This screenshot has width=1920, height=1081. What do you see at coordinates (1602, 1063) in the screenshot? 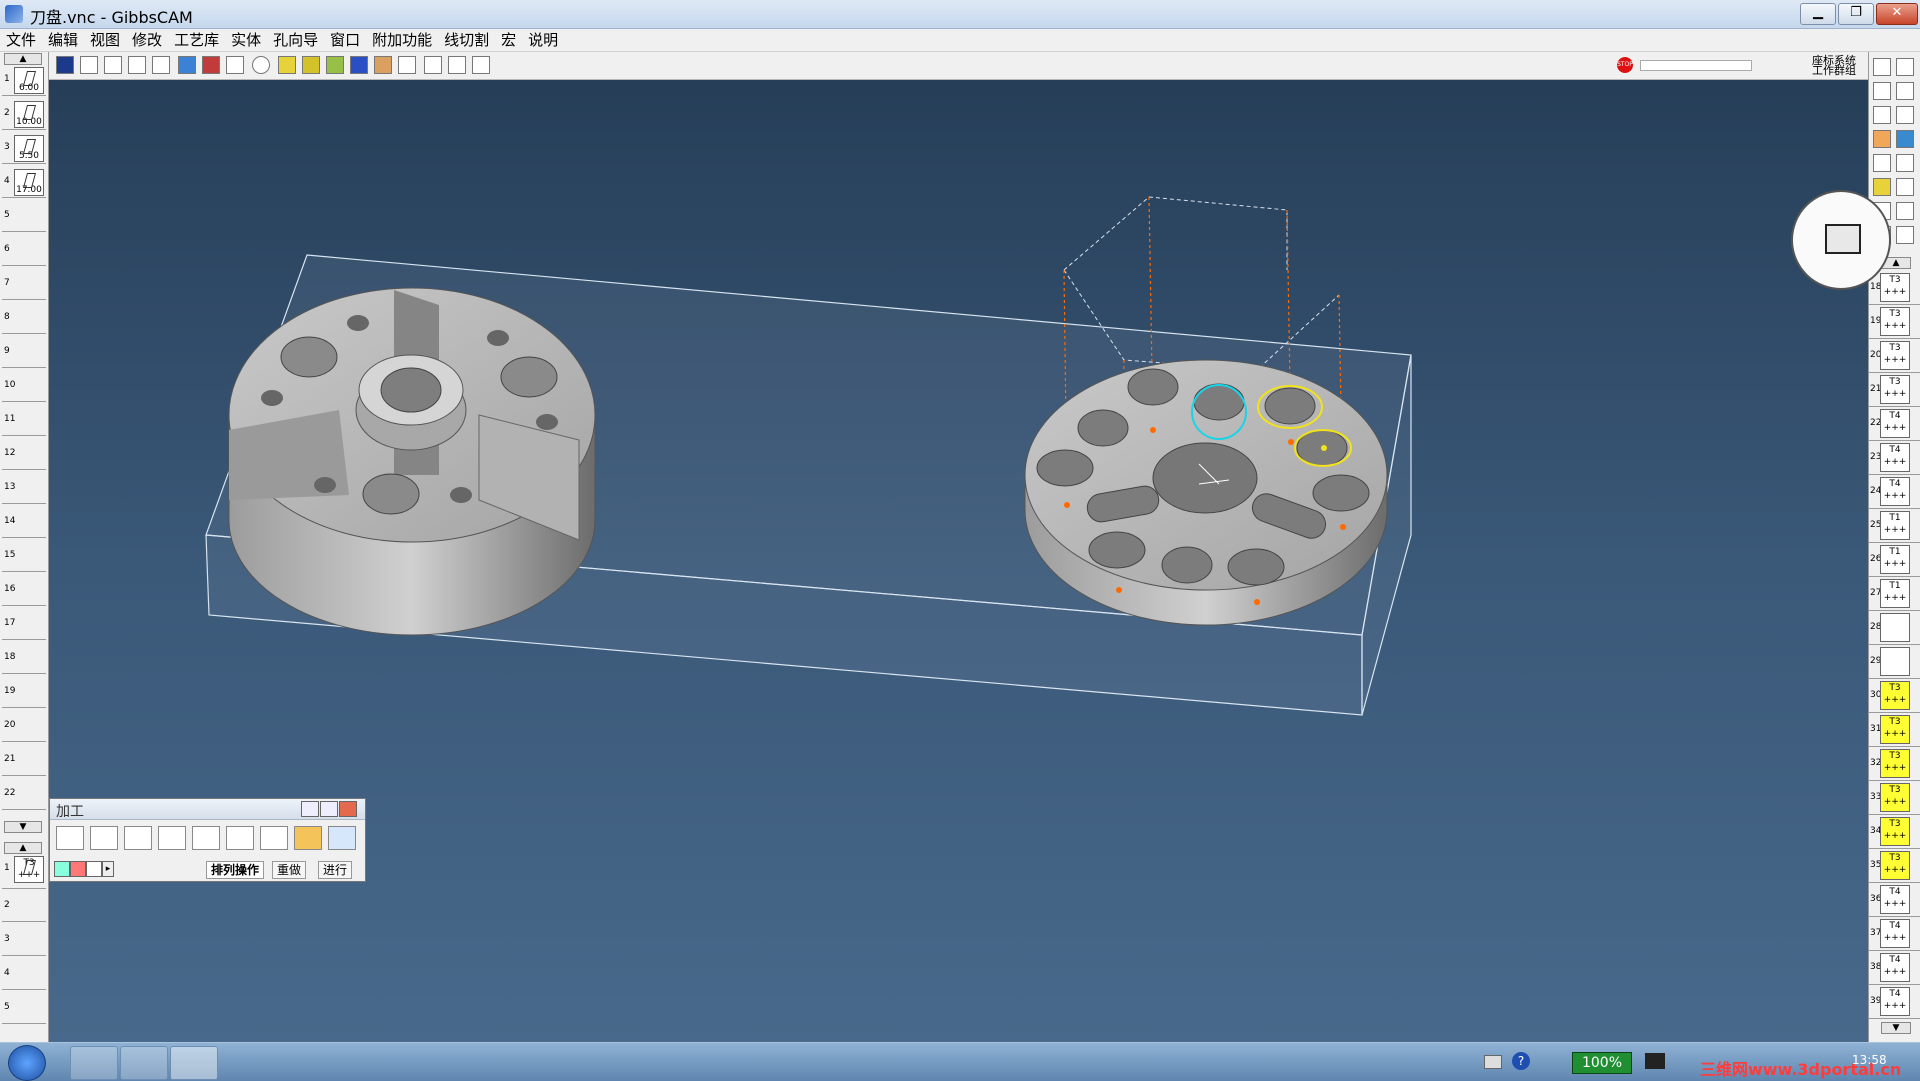
I see `battery-indicator: 100%` at bounding box center [1602, 1063].